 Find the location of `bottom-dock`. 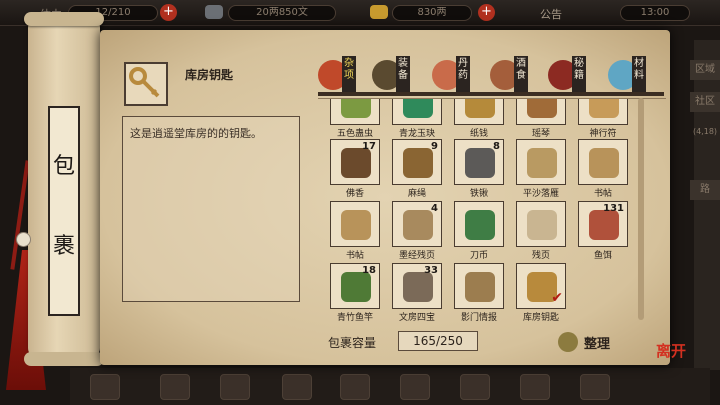

bottom-dock is located at coordinates (390, 386).